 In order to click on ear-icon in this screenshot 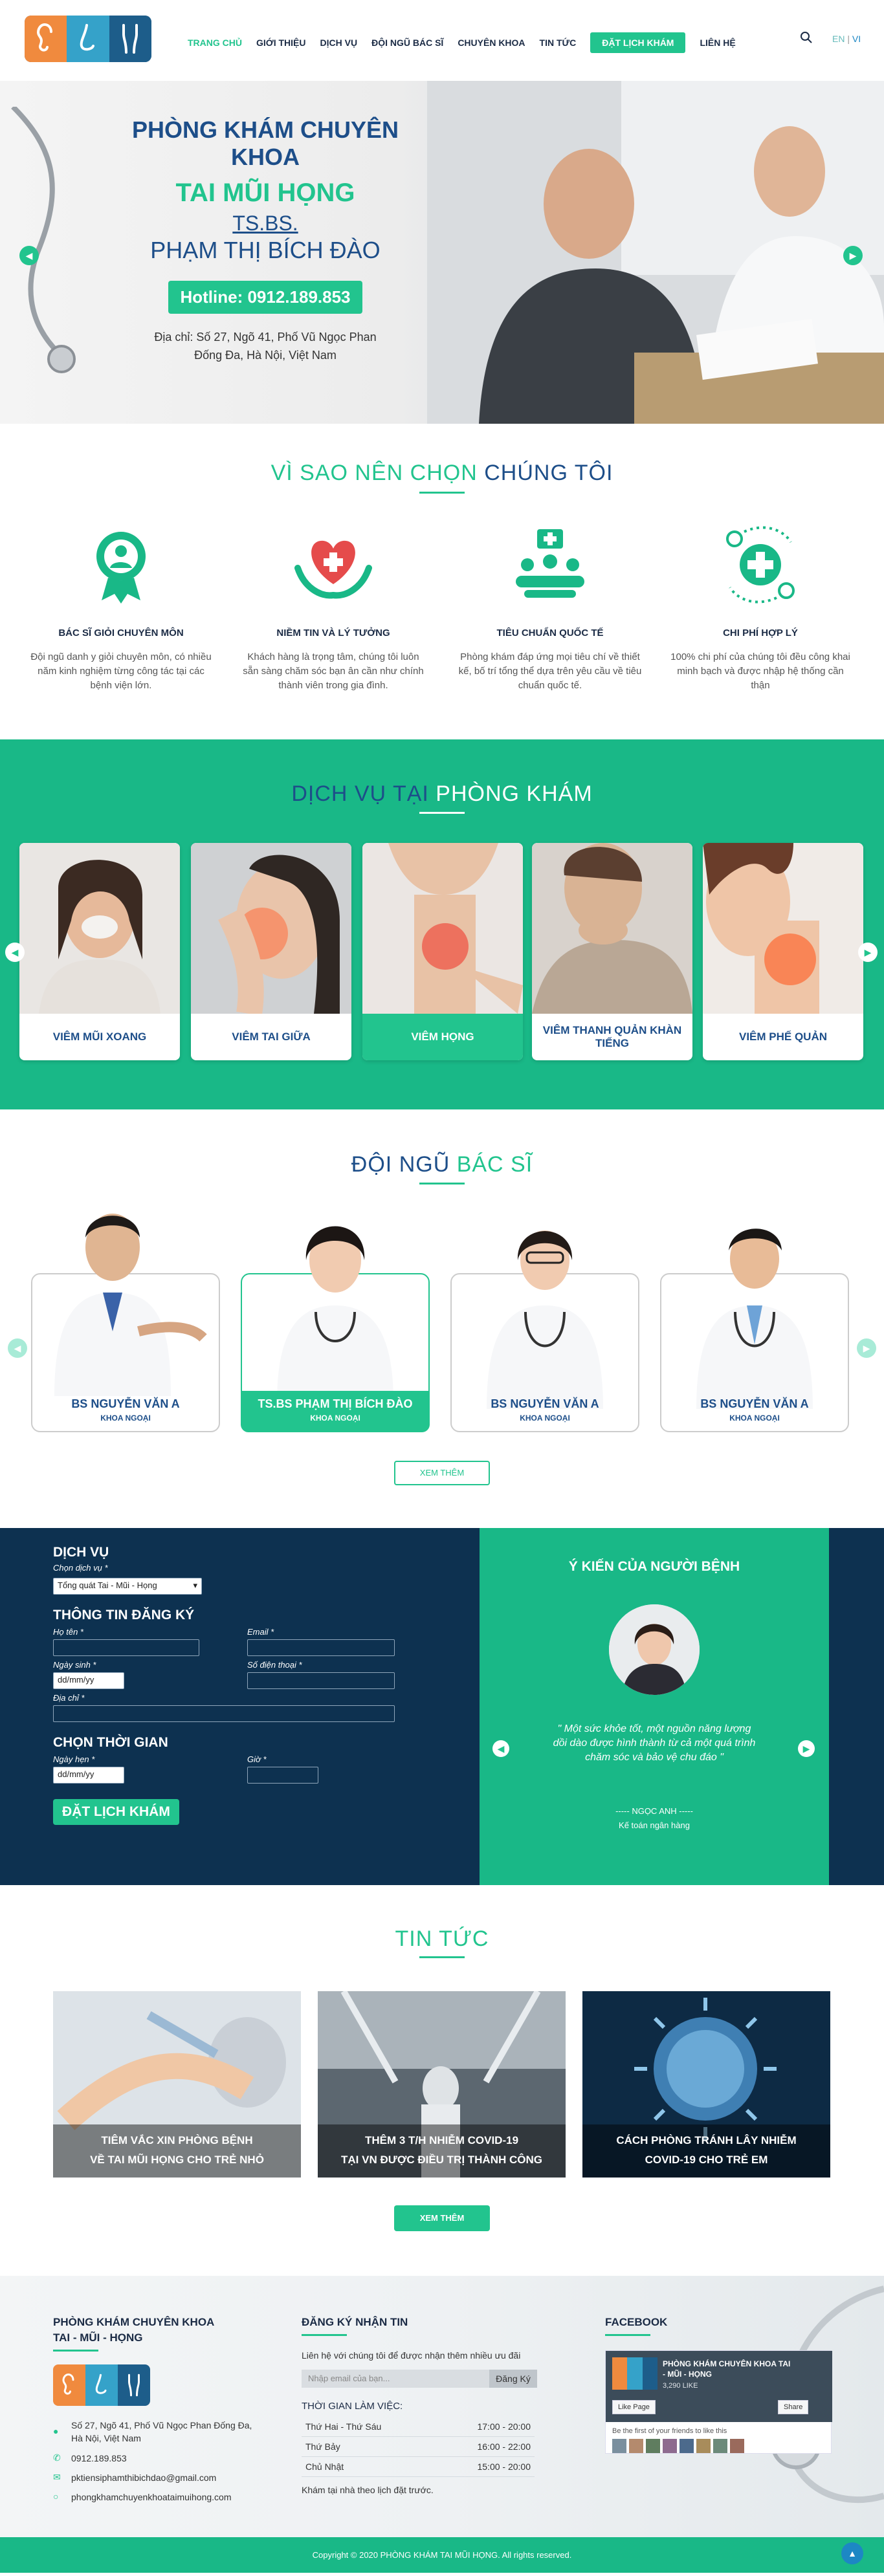, I will do `click(46, 39)`.